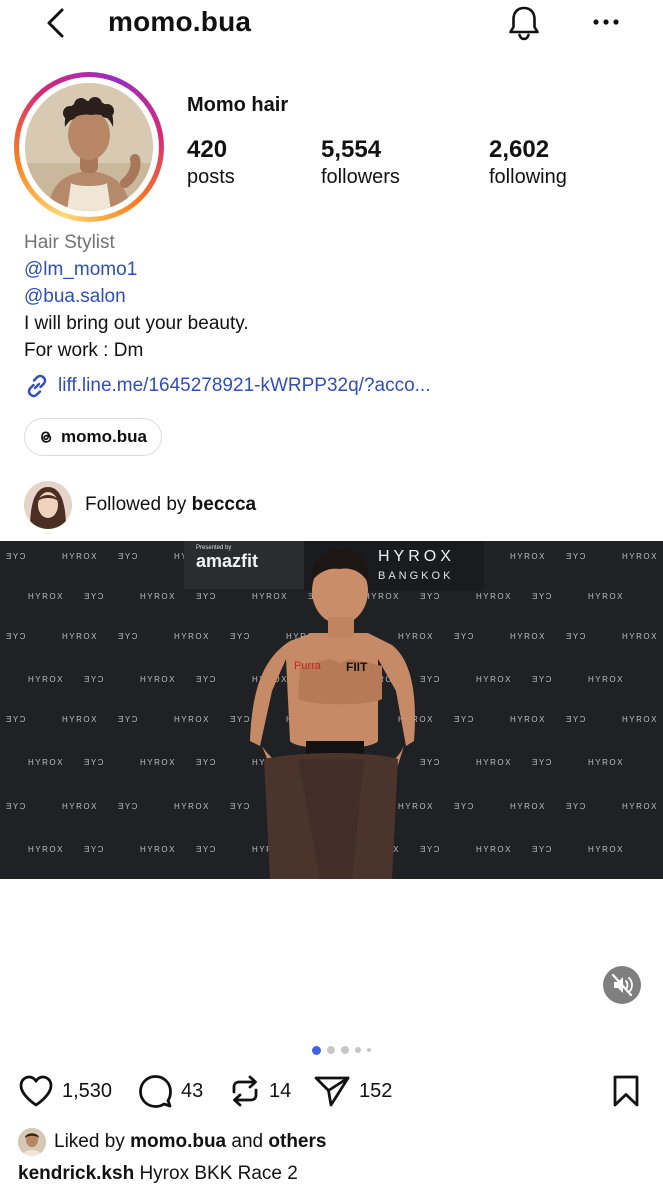 This screenshot has height=1199, width=663. Describe the element at coordinates (155, 1091) in the screenshot. I see `comment-icon` at that location.